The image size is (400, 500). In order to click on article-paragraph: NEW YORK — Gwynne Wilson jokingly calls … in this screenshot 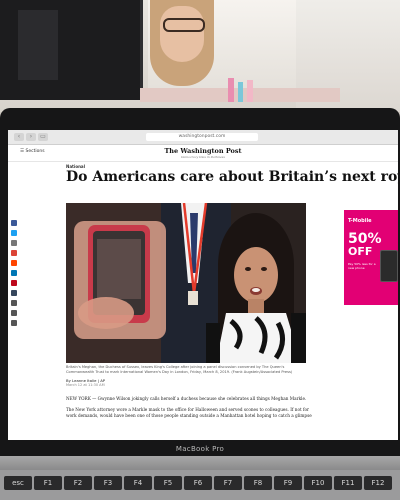, I will do `click(186, 398)`.